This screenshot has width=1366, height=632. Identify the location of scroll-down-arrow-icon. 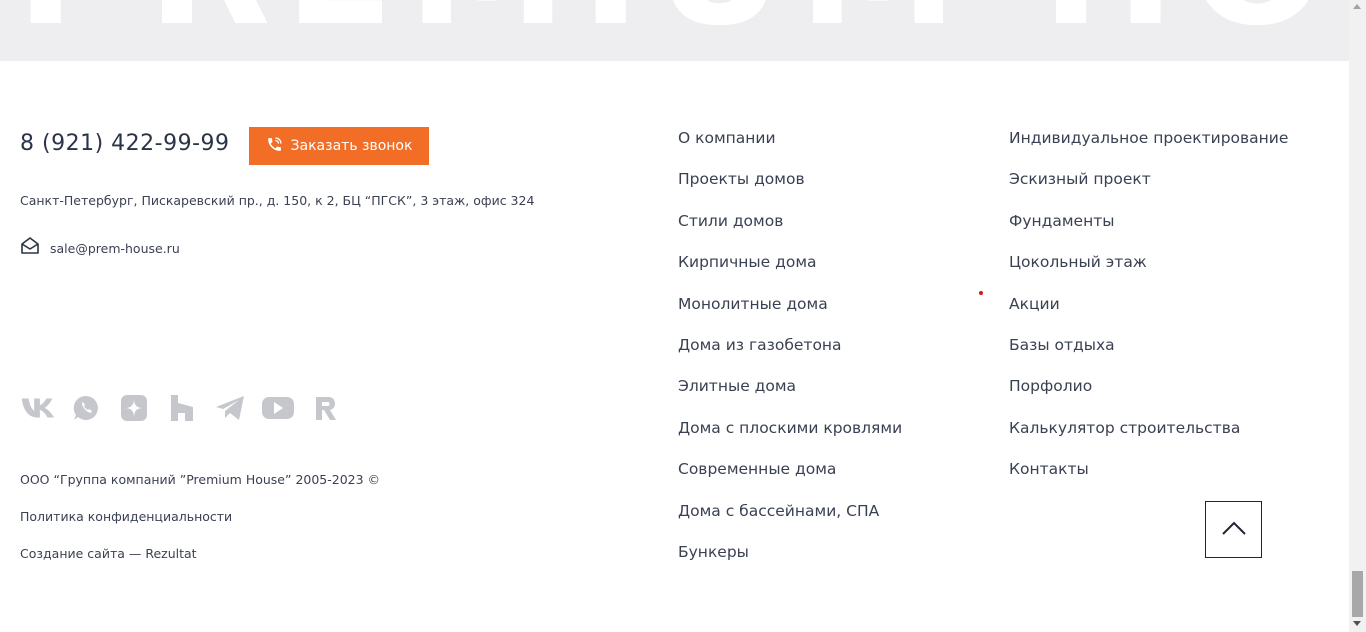
(1357, 623).